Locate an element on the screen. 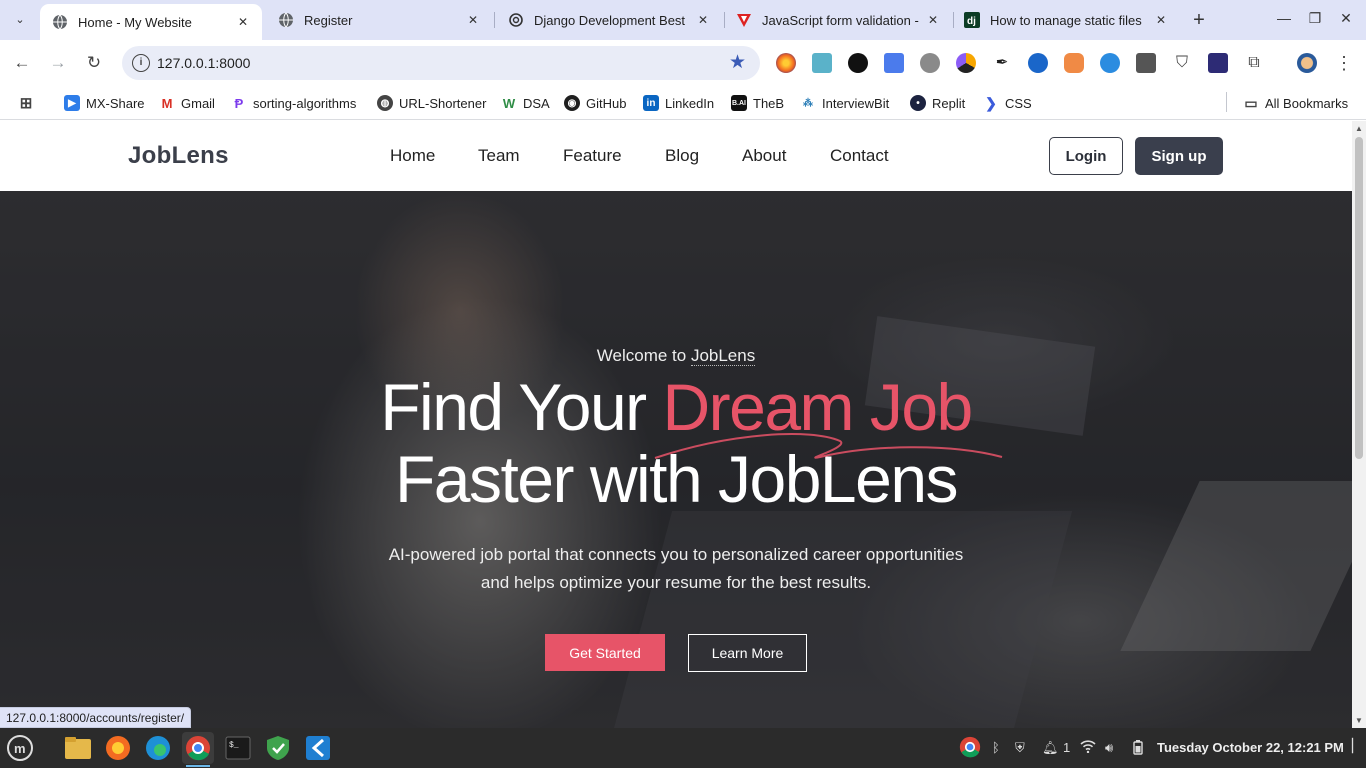 The height and width of the screenshot is (768, 1366). bookmark-mx-share: ▶ MX-Share is located at coordinates (104, 103).